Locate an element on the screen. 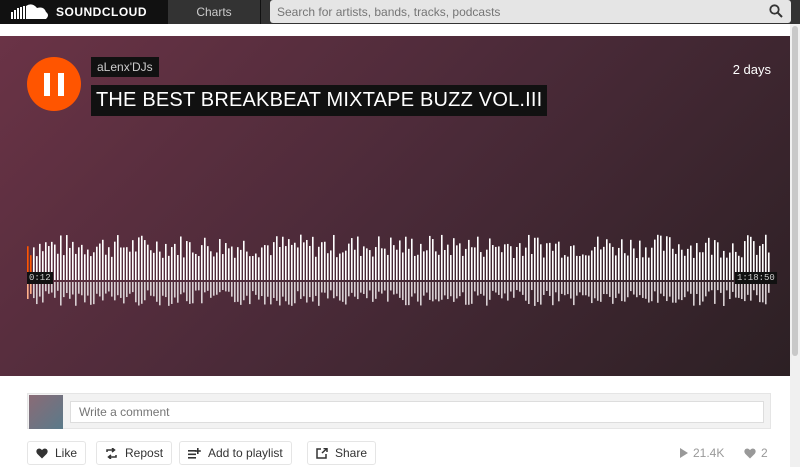  track-title: THE BEST BREAKBEAT MIXTAPE BUZZ VOL.III is located at coordinates (319, 100).